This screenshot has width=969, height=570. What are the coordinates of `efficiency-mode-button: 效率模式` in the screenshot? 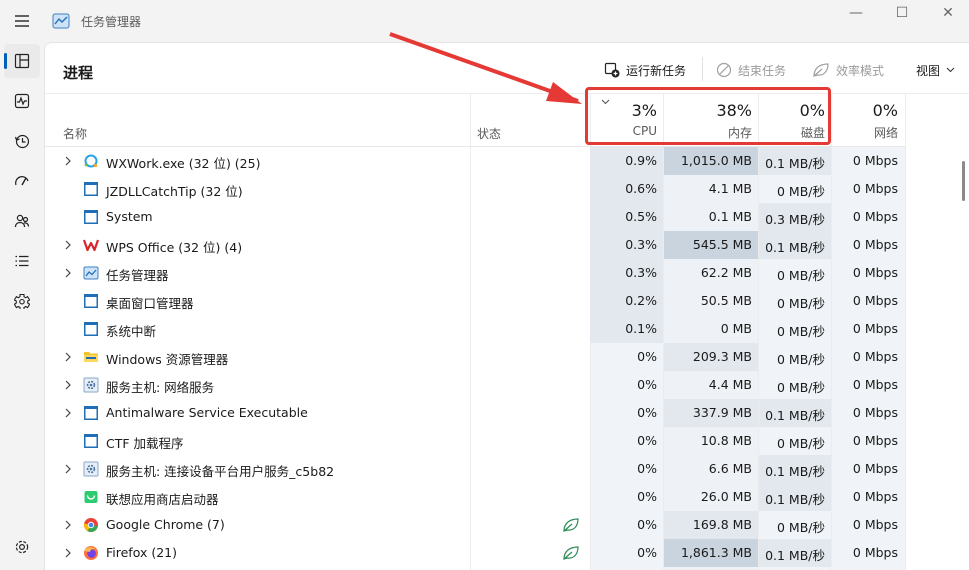 It's located at (848, 70).